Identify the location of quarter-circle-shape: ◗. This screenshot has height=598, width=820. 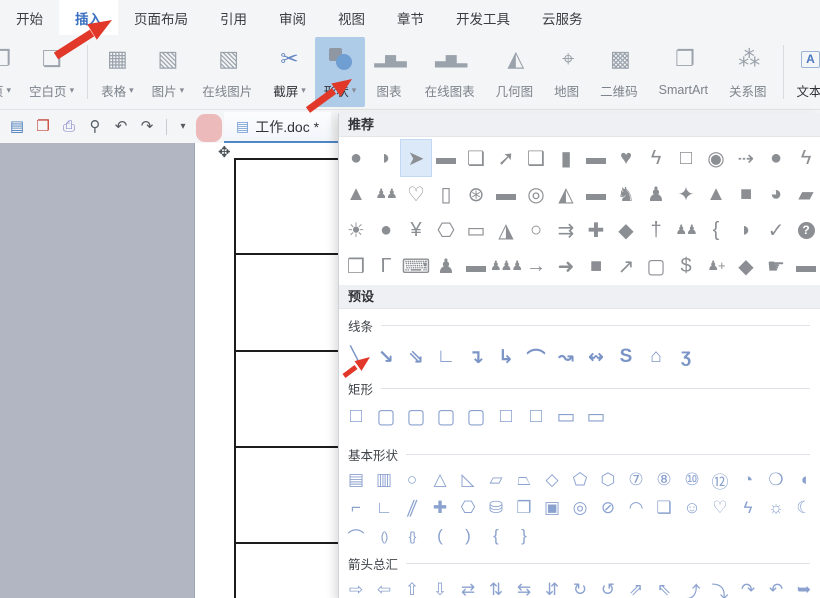
(746, 230).